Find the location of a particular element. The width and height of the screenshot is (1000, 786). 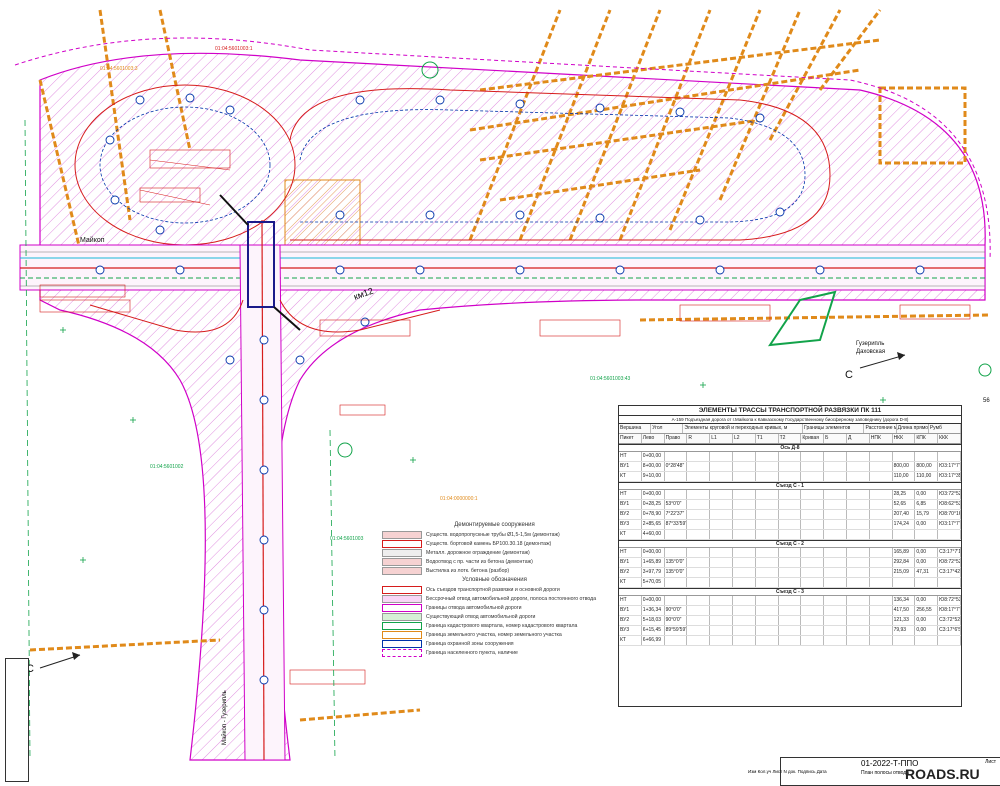

table-cell: 0,00 is located at coordinates (927, 552).